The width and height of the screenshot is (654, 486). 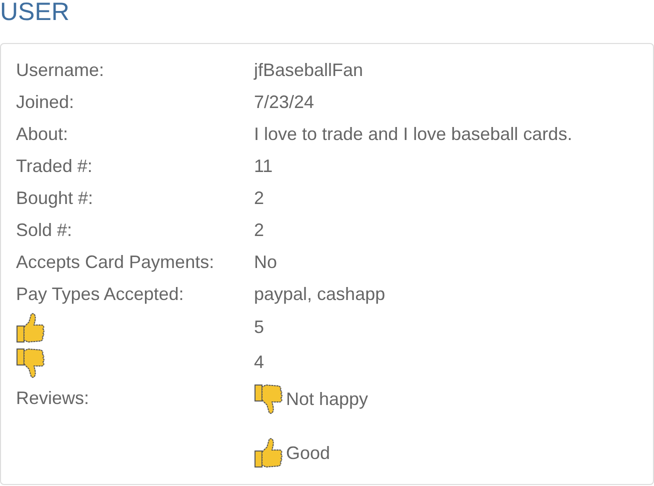 What do you see at coordinates (44, 230) in the screenshot?
I see `field-label: Sold #:` at bounding box center [44, 230].